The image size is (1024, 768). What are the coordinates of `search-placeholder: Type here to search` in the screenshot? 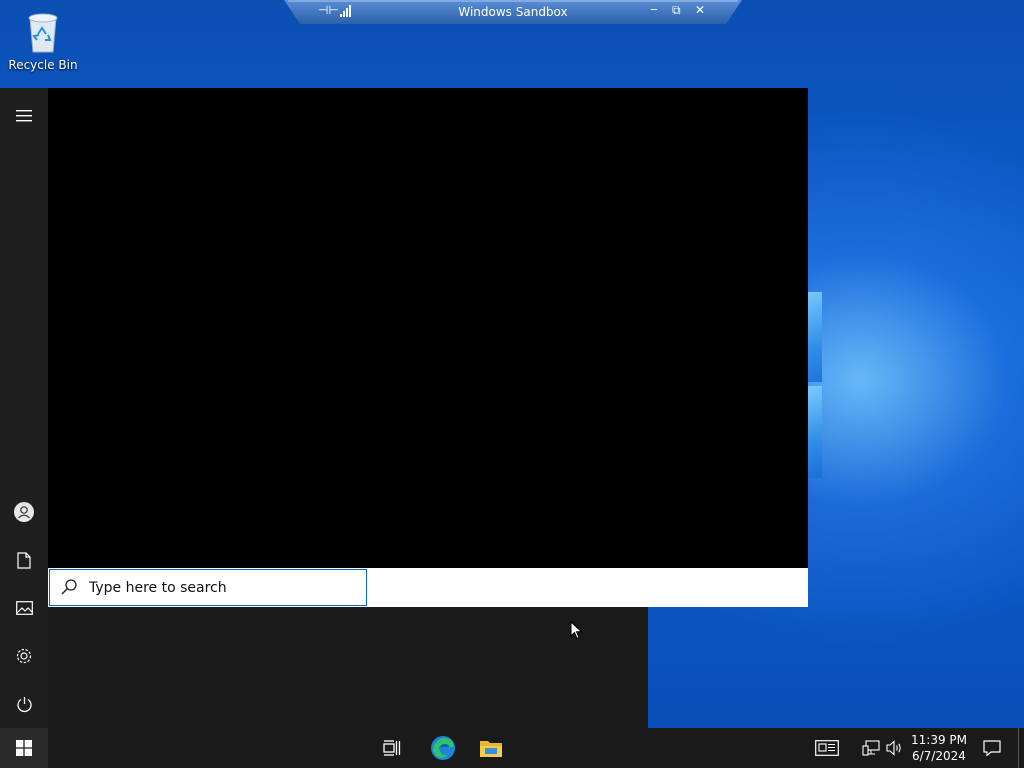 It's located at (158, 588).